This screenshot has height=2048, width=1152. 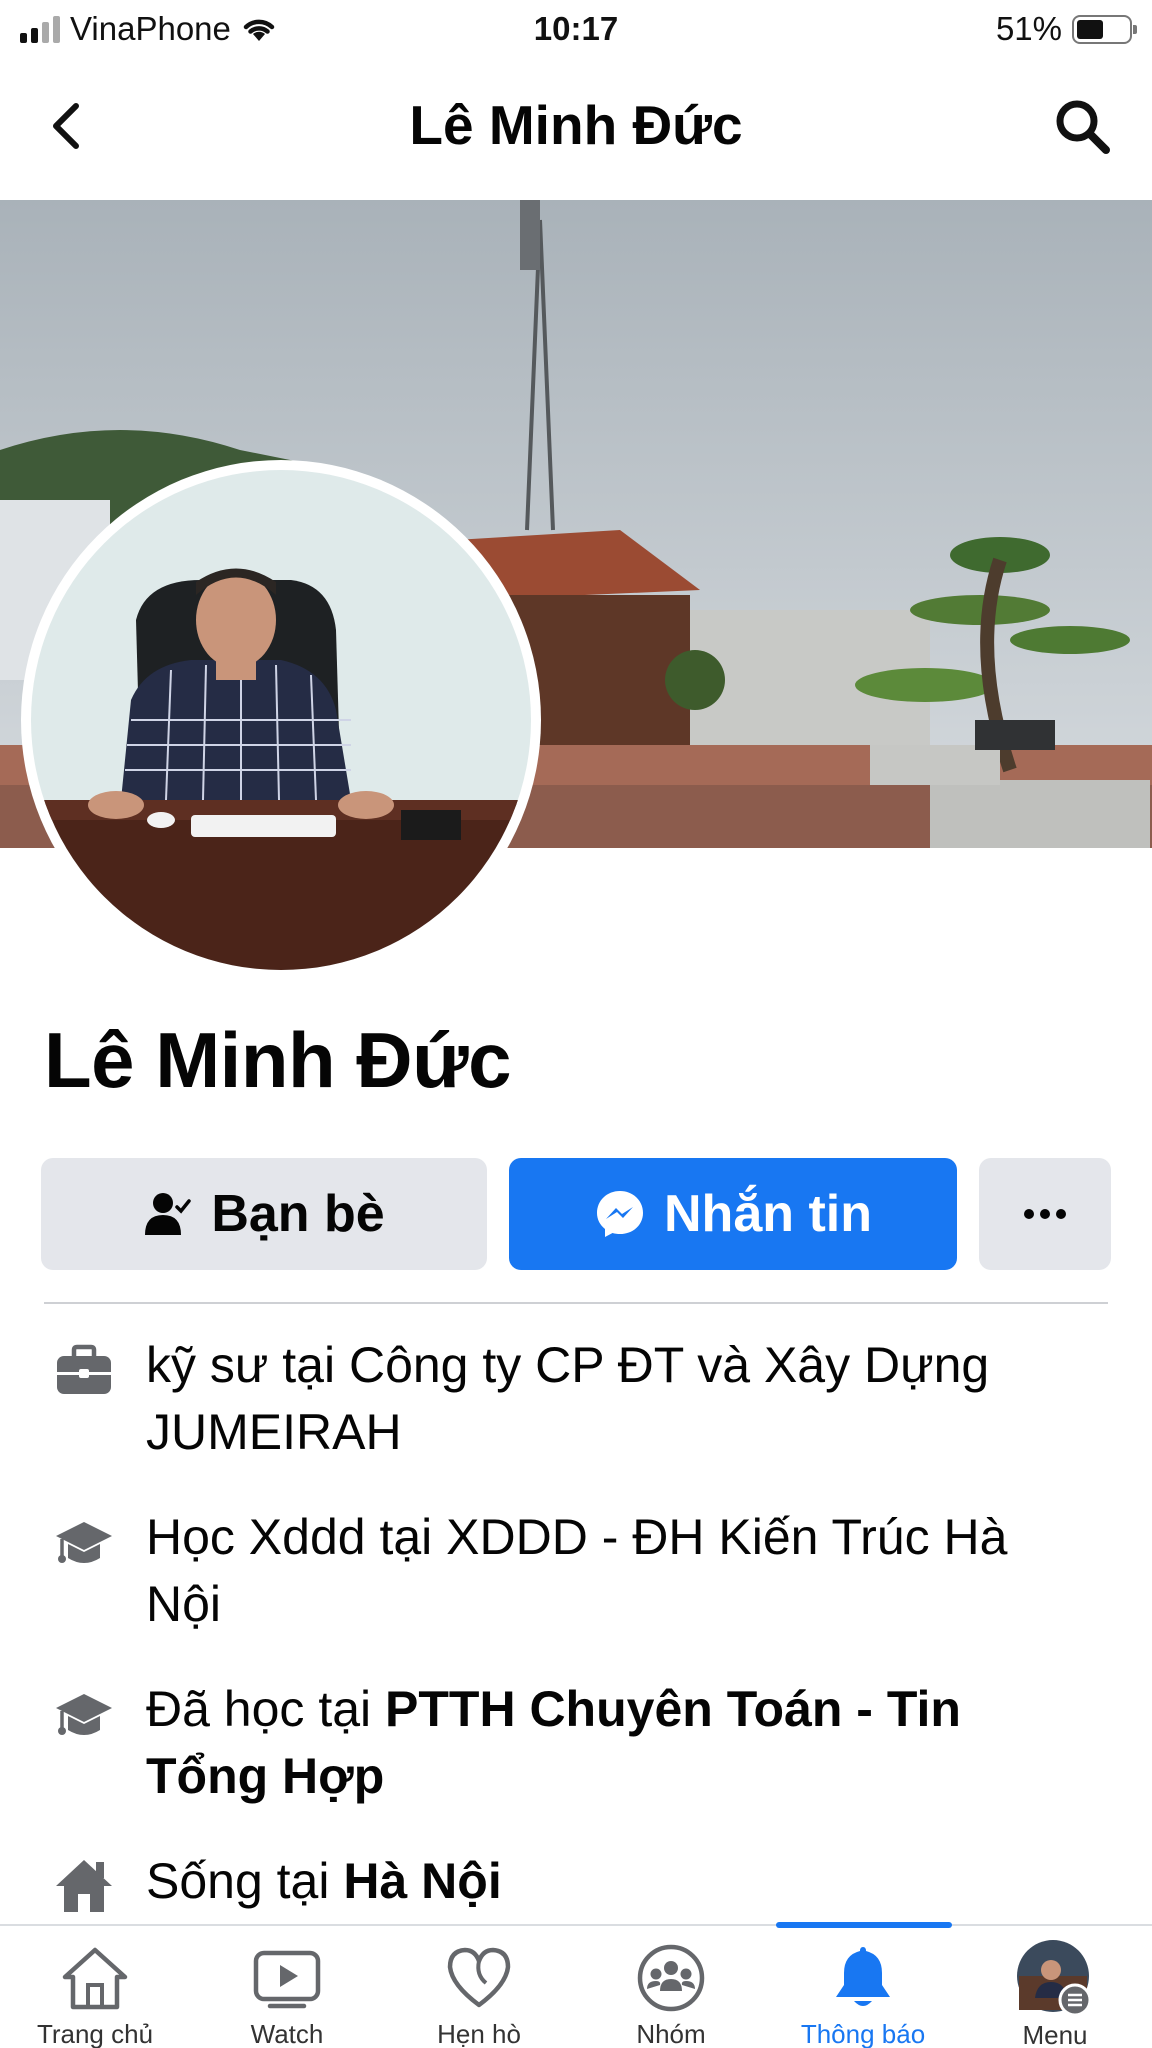 I want to click on message-button-label: Nhắn tin, so click(x=768, y=1214).